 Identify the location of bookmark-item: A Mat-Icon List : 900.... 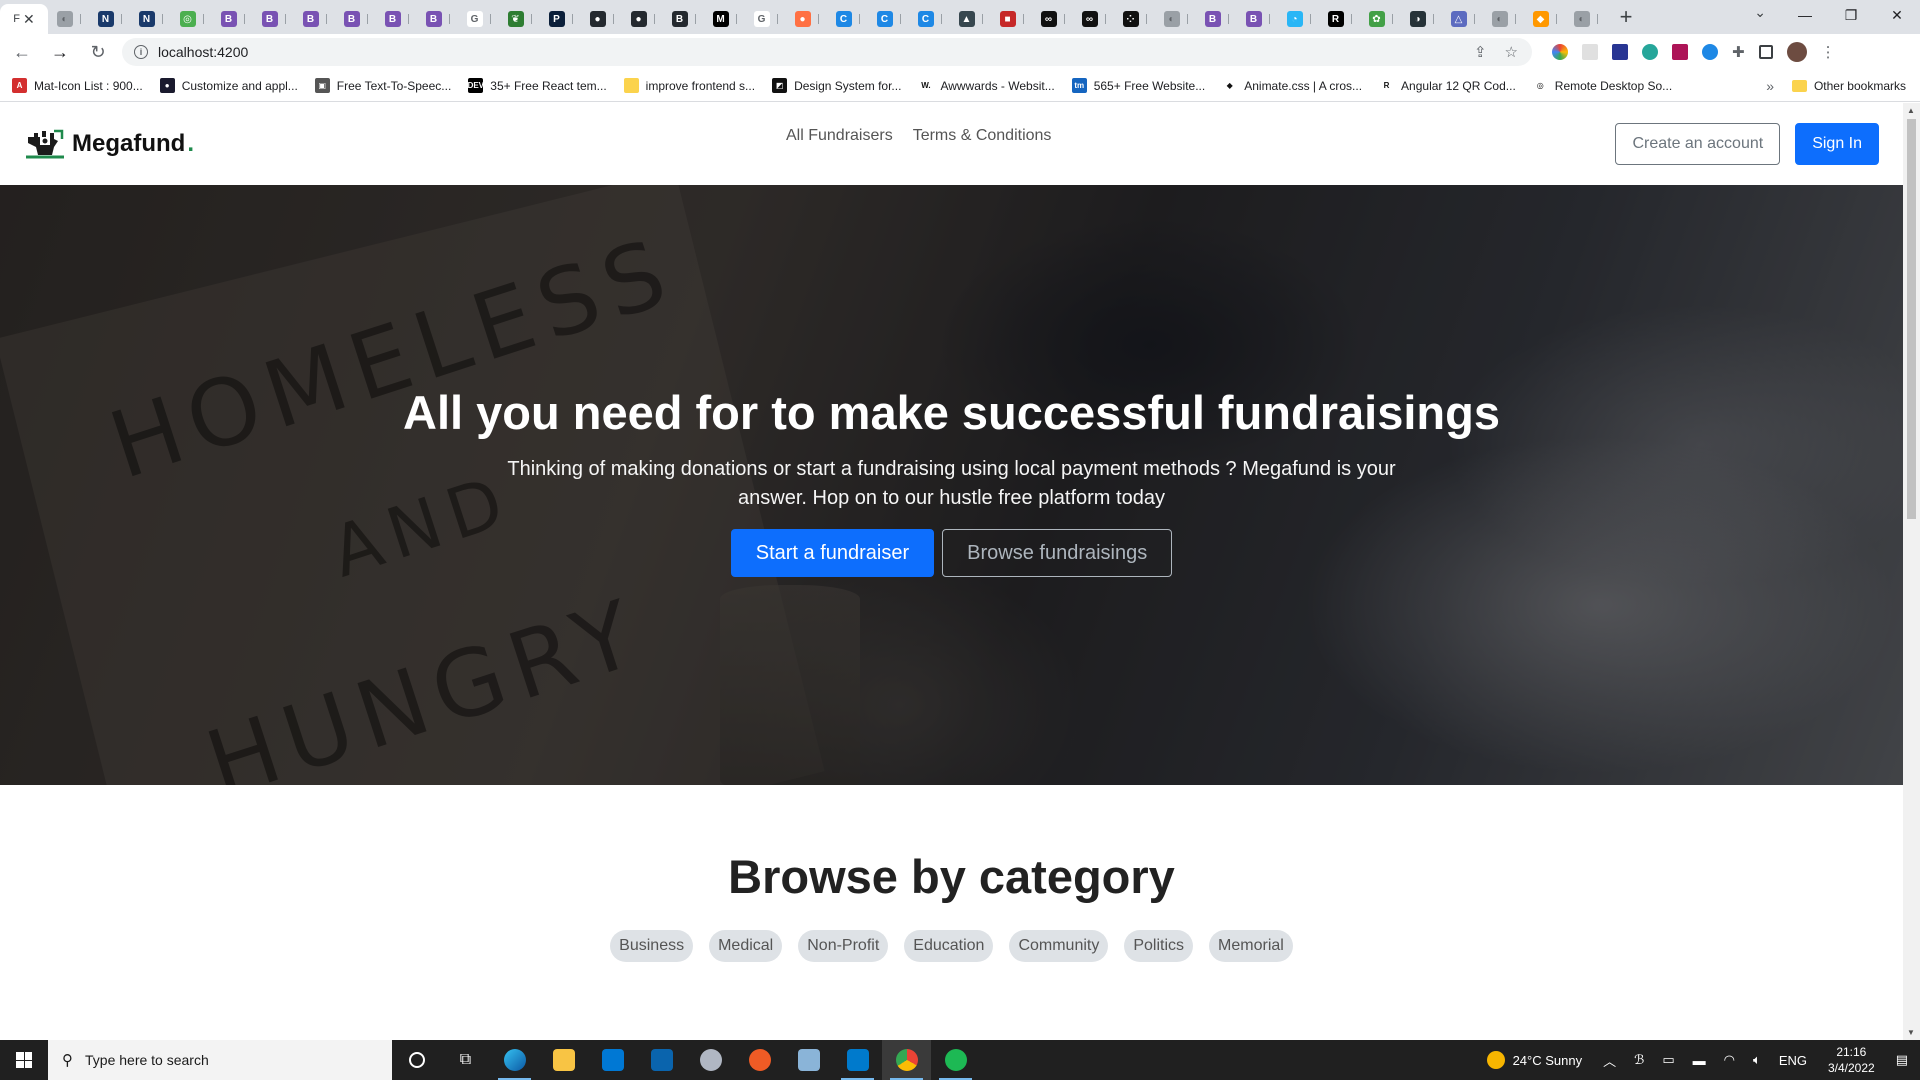
(77, 85).